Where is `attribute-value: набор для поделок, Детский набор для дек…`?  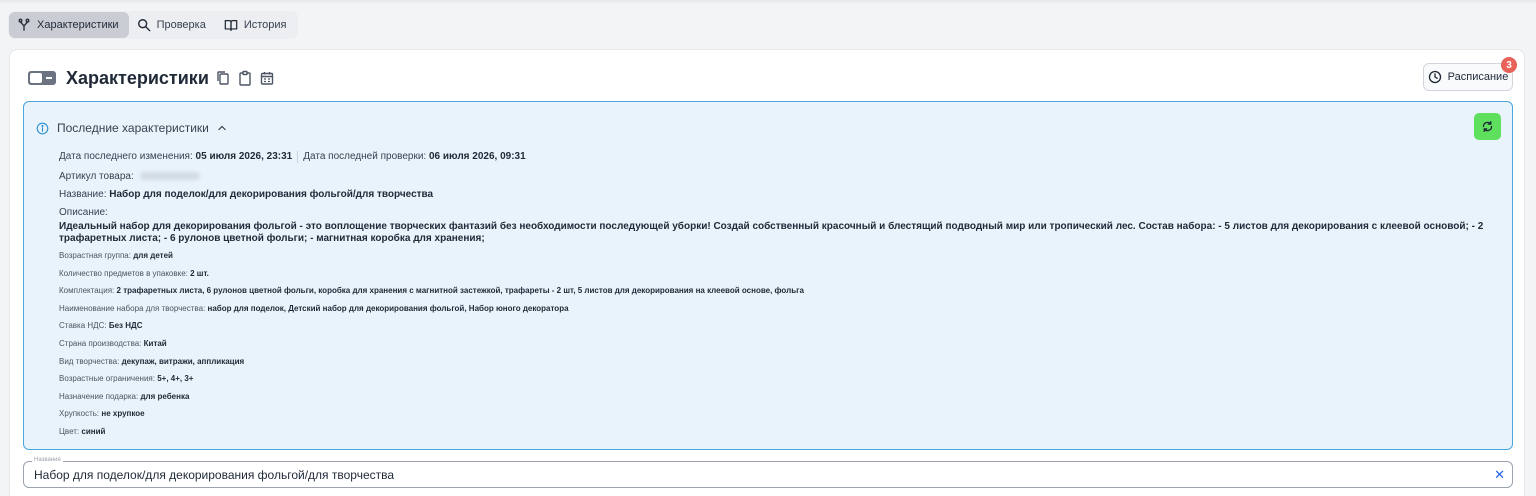 attribute-value: набор для поделок, Детский набор для дек… is located at coordinates (388, 308).